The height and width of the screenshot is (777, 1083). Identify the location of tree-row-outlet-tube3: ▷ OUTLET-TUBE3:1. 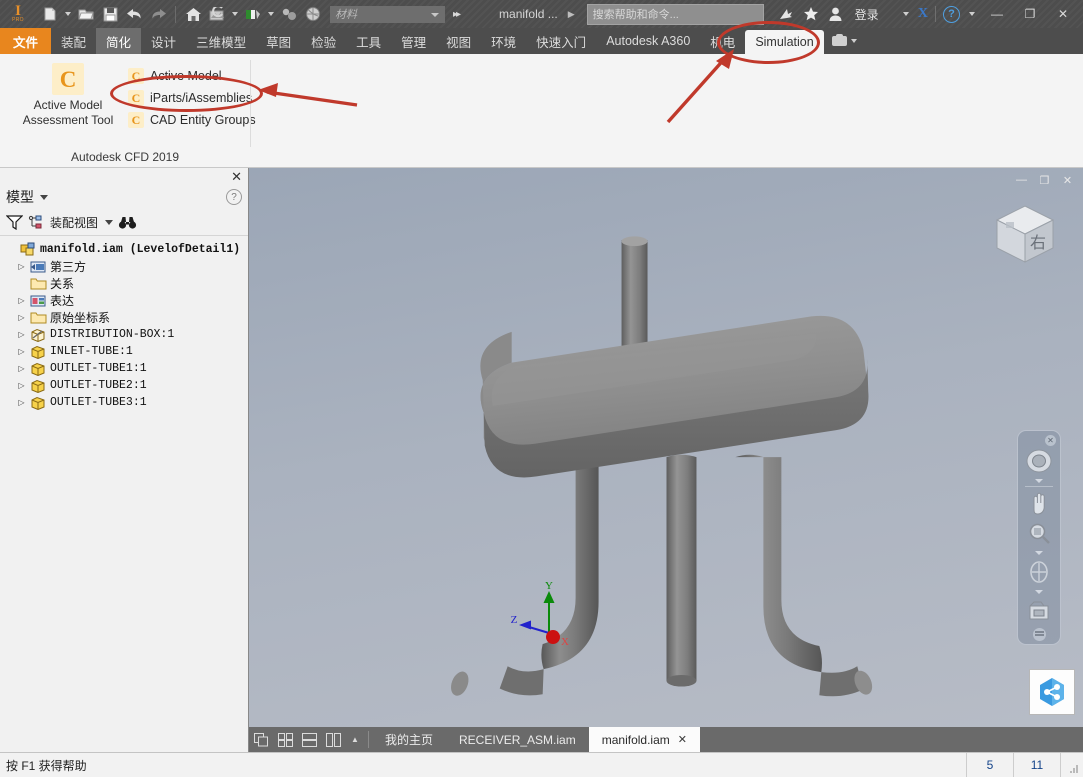
(126, 402).